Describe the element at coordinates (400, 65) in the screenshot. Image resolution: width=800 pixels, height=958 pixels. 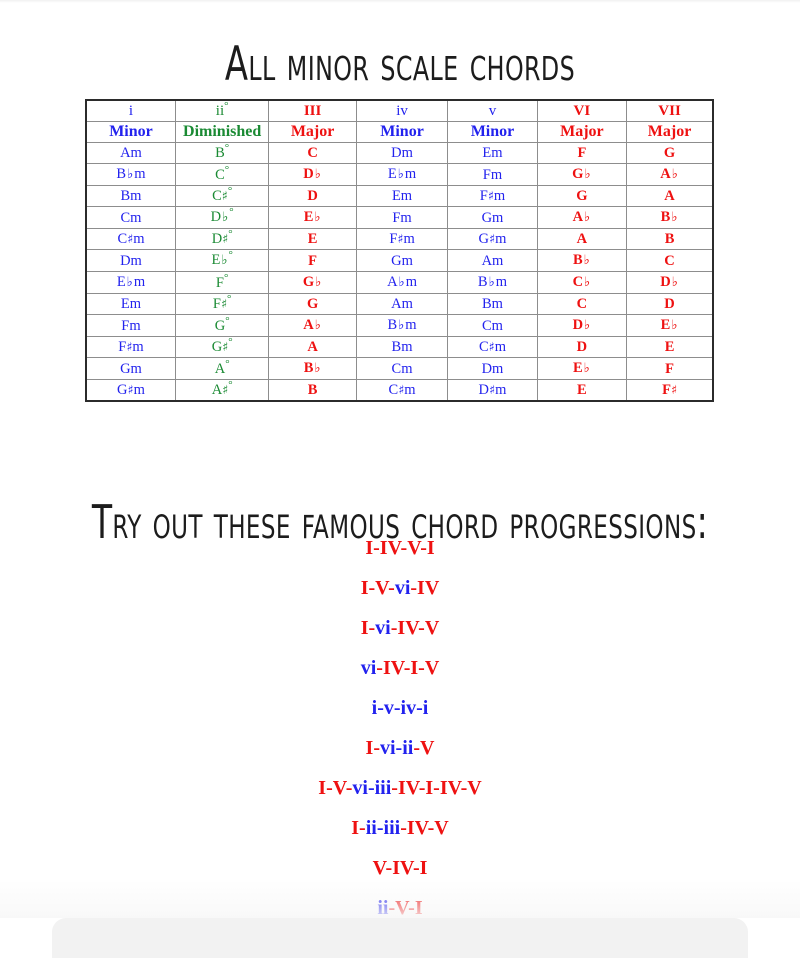
I see `page-title: All minor scale chords` at that location.